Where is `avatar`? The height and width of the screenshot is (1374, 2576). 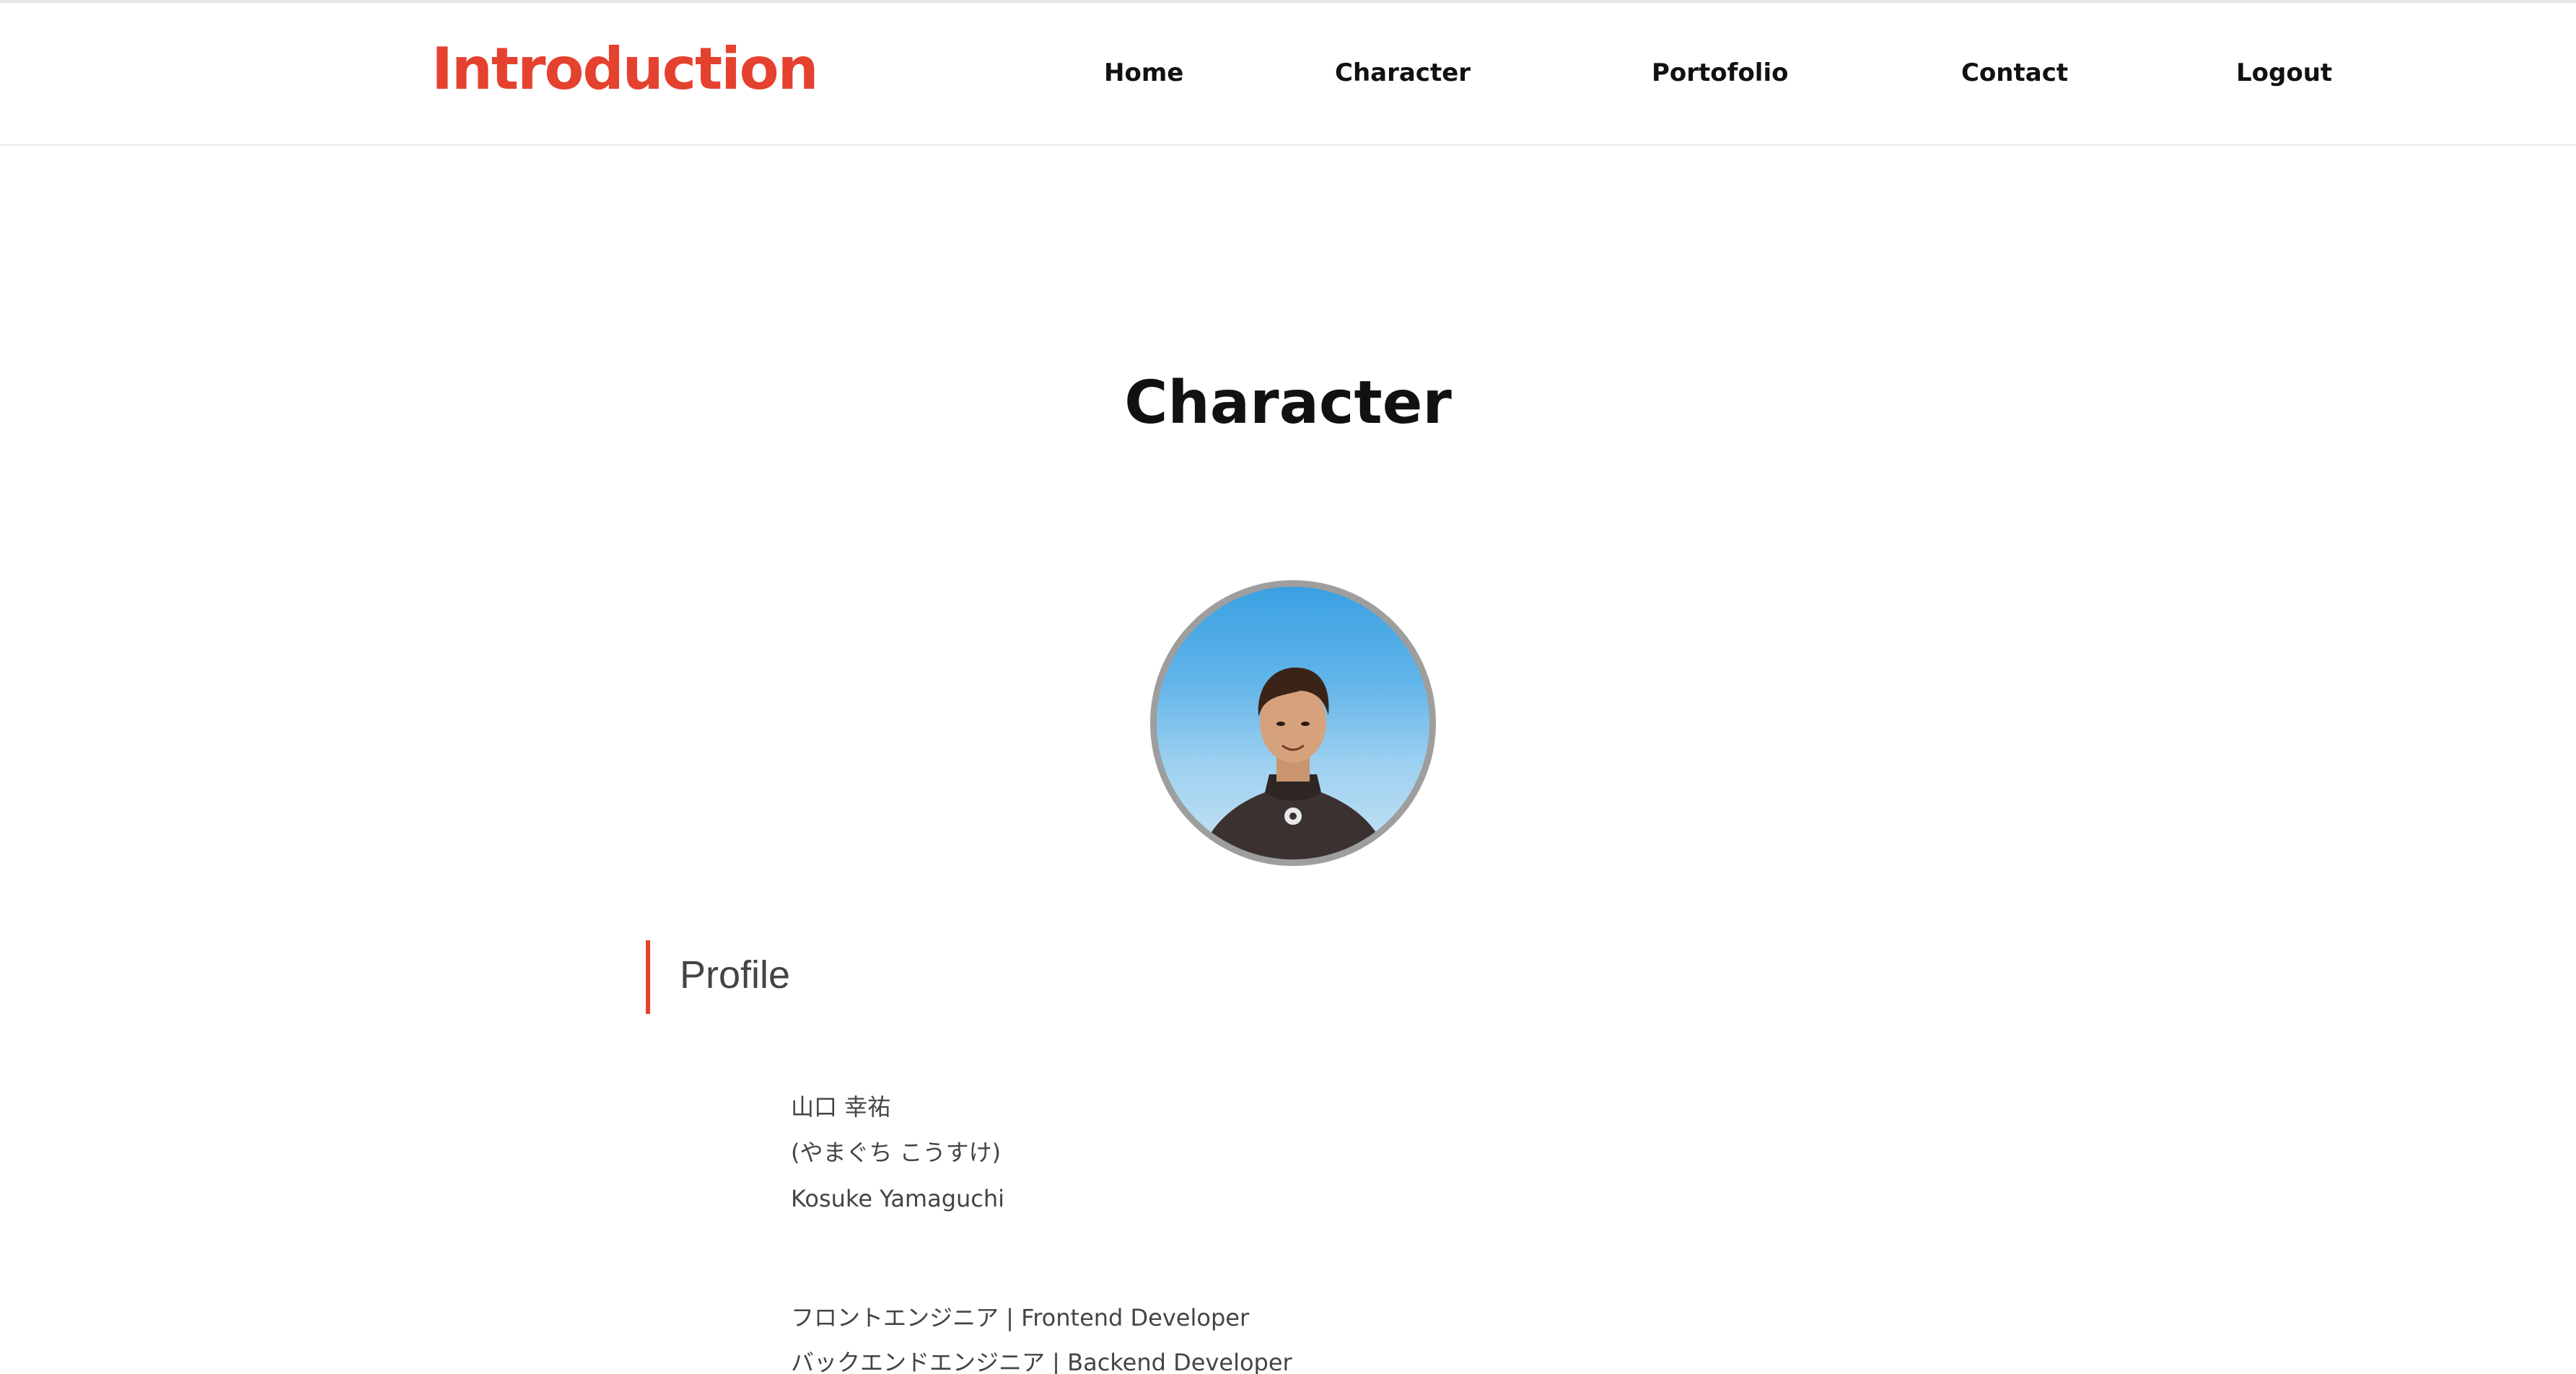 avatar is located at coordinates (1293, 723).